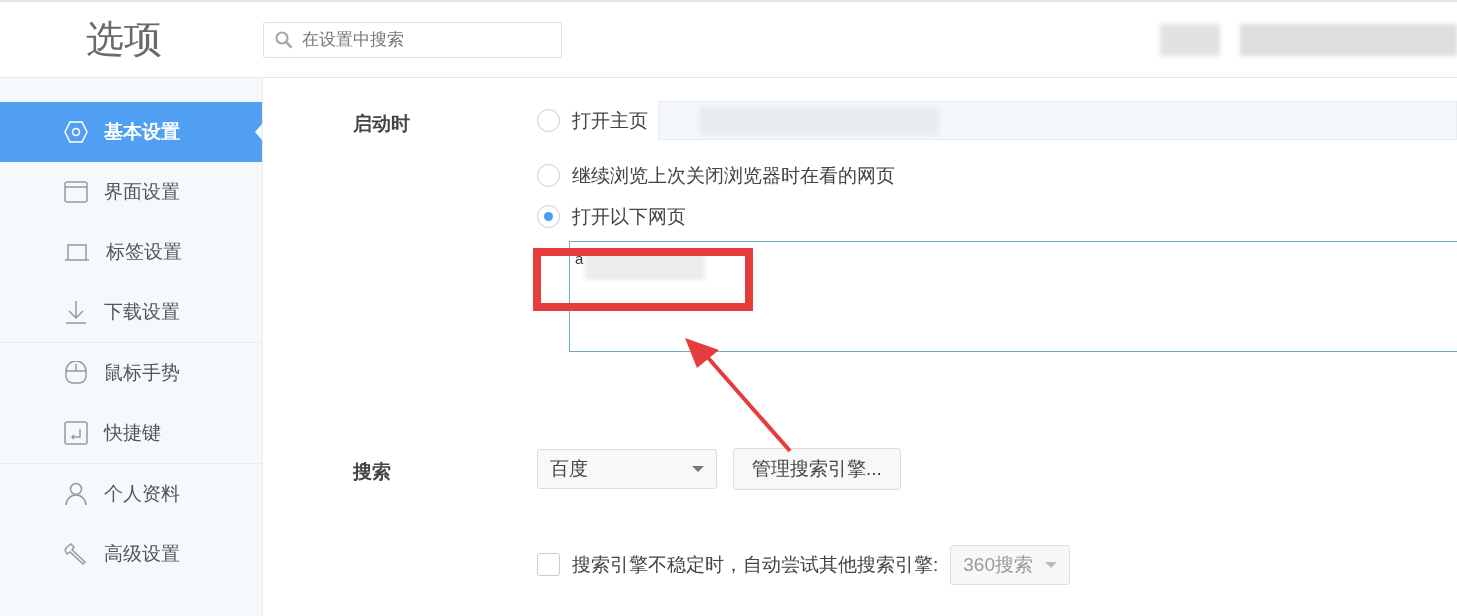 The width and height of the screenshot is (1457, 616). I want to click on mouse-icon, so click(76, 373).